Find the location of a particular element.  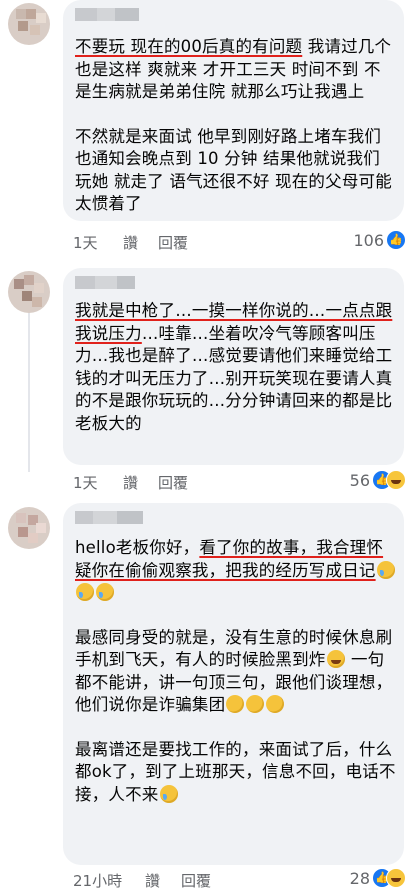

reaction-summary: 106 👍 is located at coordinates (379, 240).